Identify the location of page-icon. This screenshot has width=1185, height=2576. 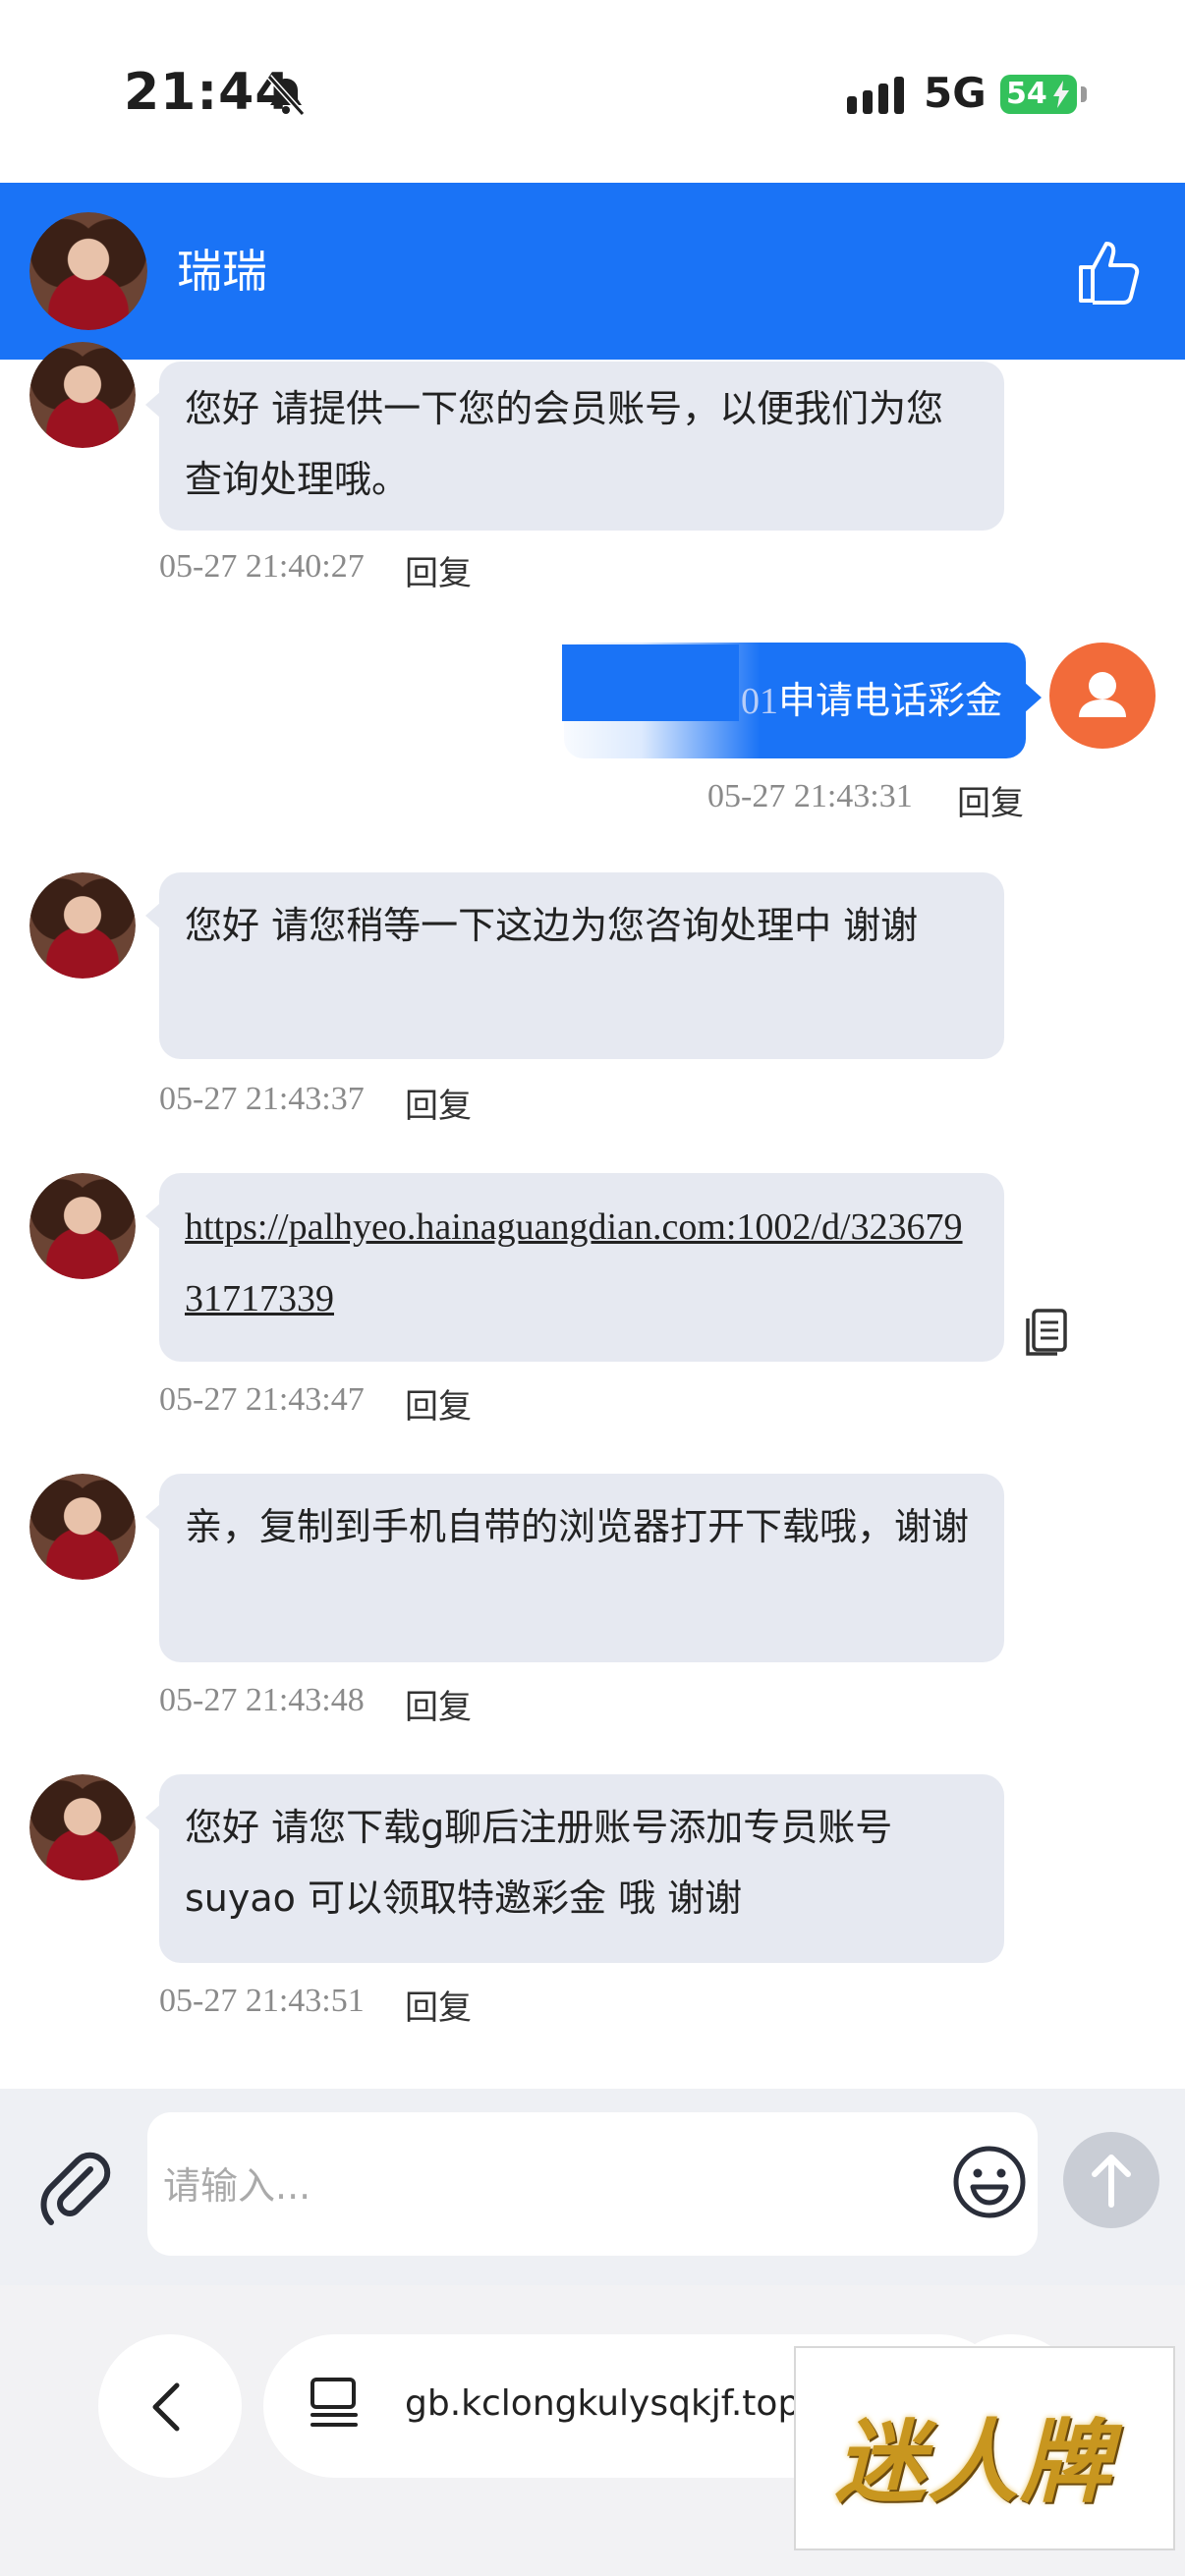
(334, 2402).